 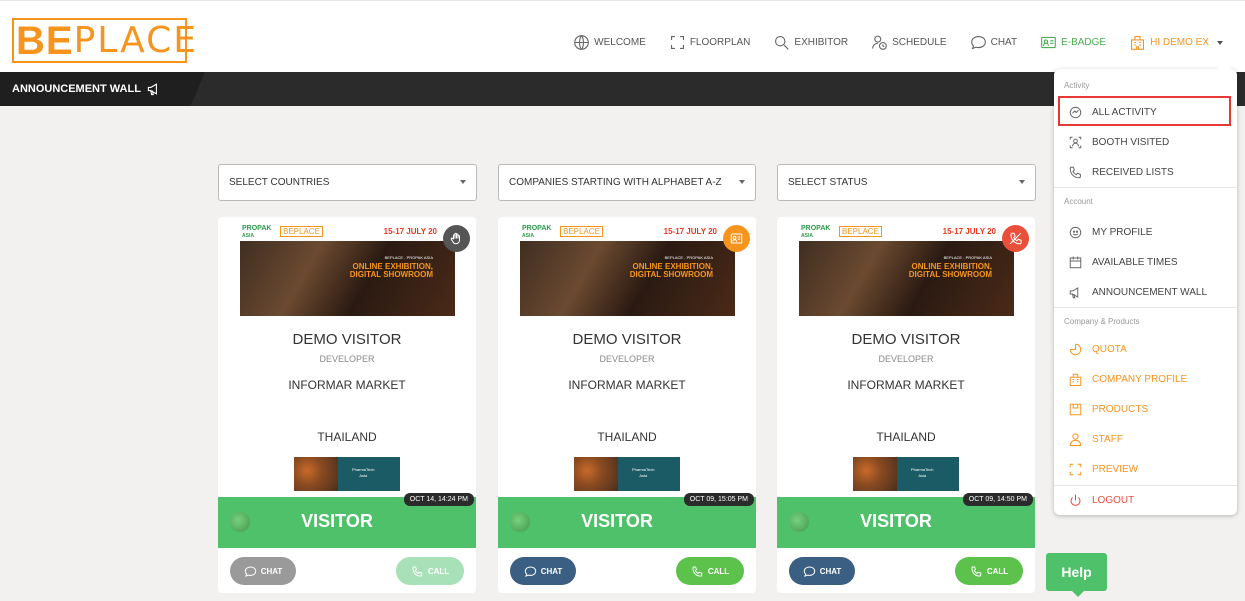 What do you see at coordinates (1074, 293) in the screenshot?
I see `megaphone-icon` at bounding box center [1074, 293].